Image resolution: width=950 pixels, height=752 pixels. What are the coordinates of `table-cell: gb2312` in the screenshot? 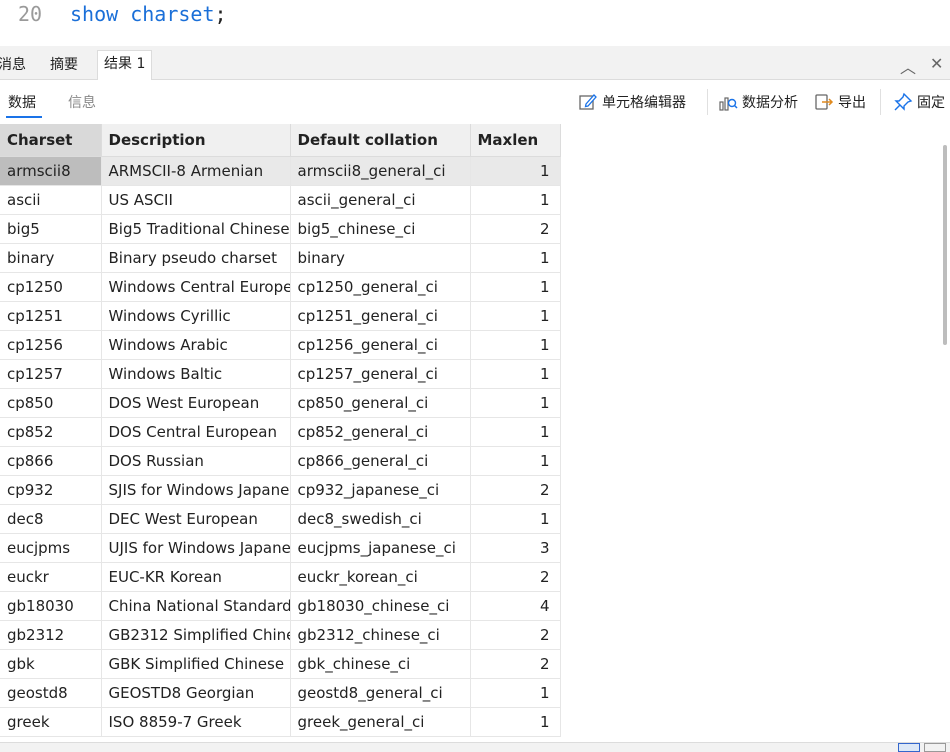 It's located at (51, 635).